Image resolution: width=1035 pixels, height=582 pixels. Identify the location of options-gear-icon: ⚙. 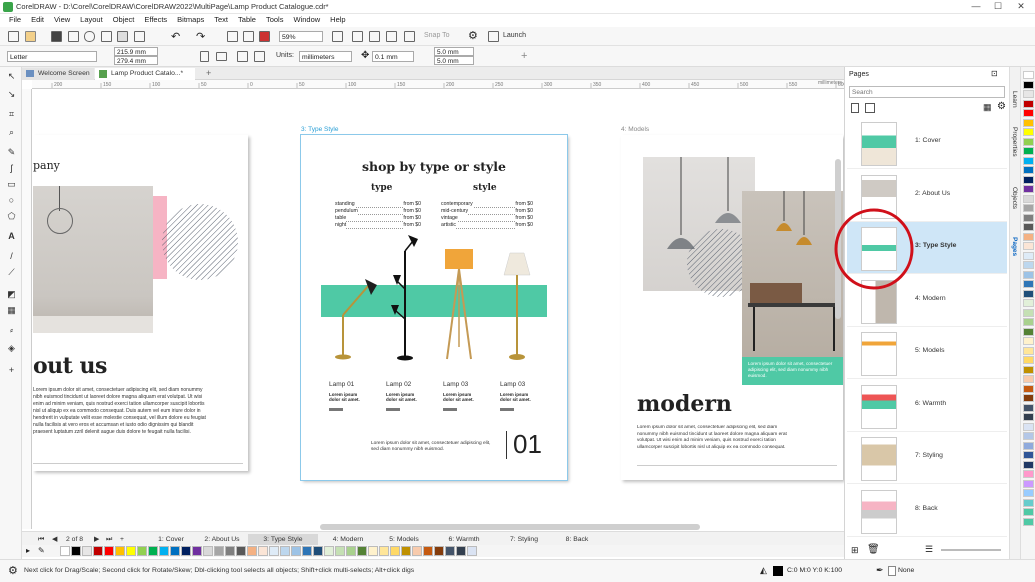
(473, 35).